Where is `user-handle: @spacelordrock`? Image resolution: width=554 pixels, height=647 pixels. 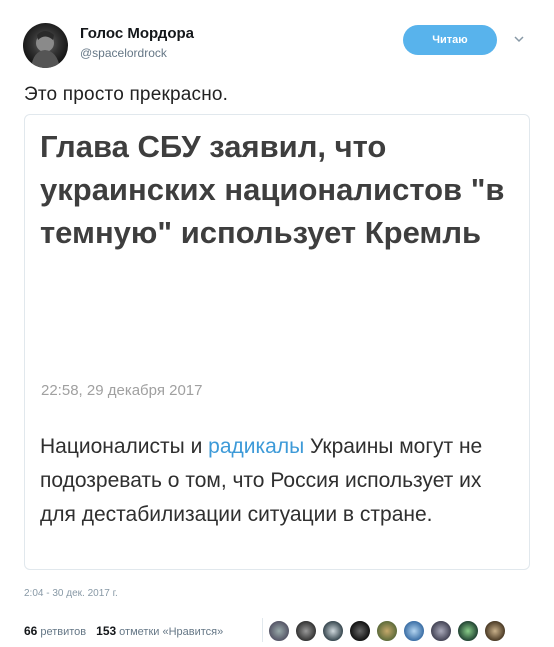 user-handle: @spacelordrock is located at coordinates (123, 53).